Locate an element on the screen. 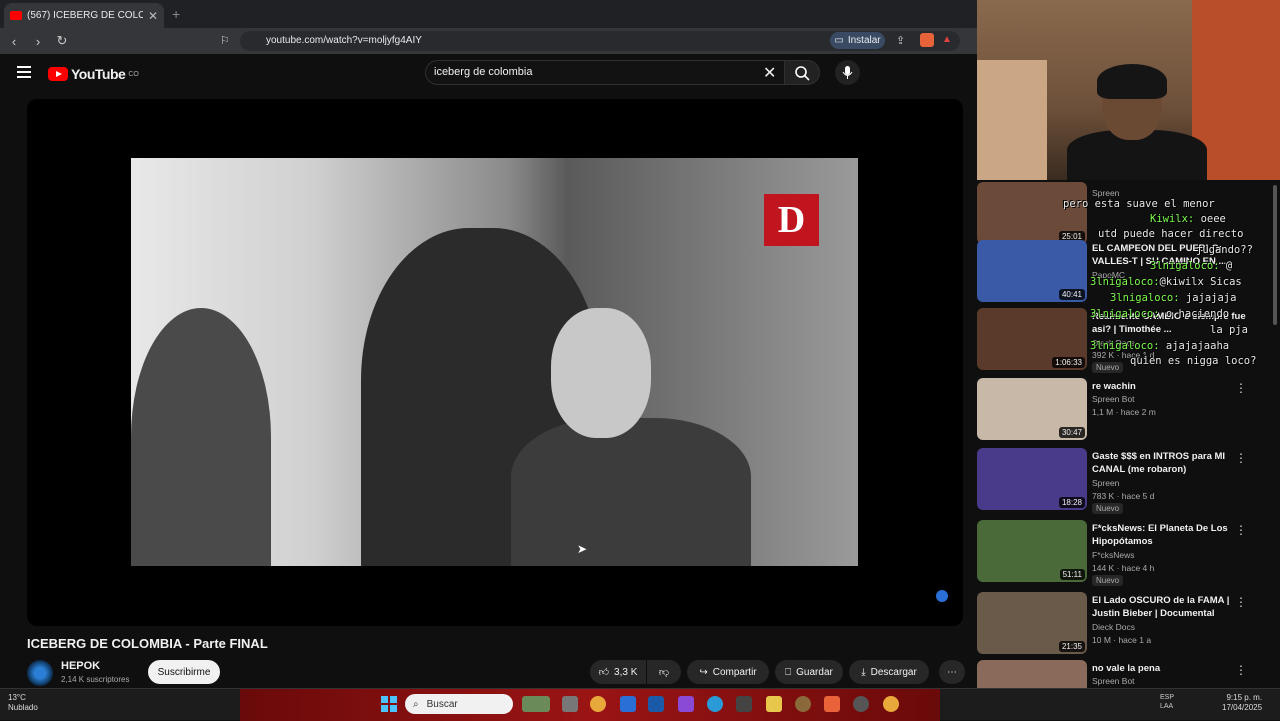  taskbar-search: ⌕ Buscar is located at coordinates (459, 704).